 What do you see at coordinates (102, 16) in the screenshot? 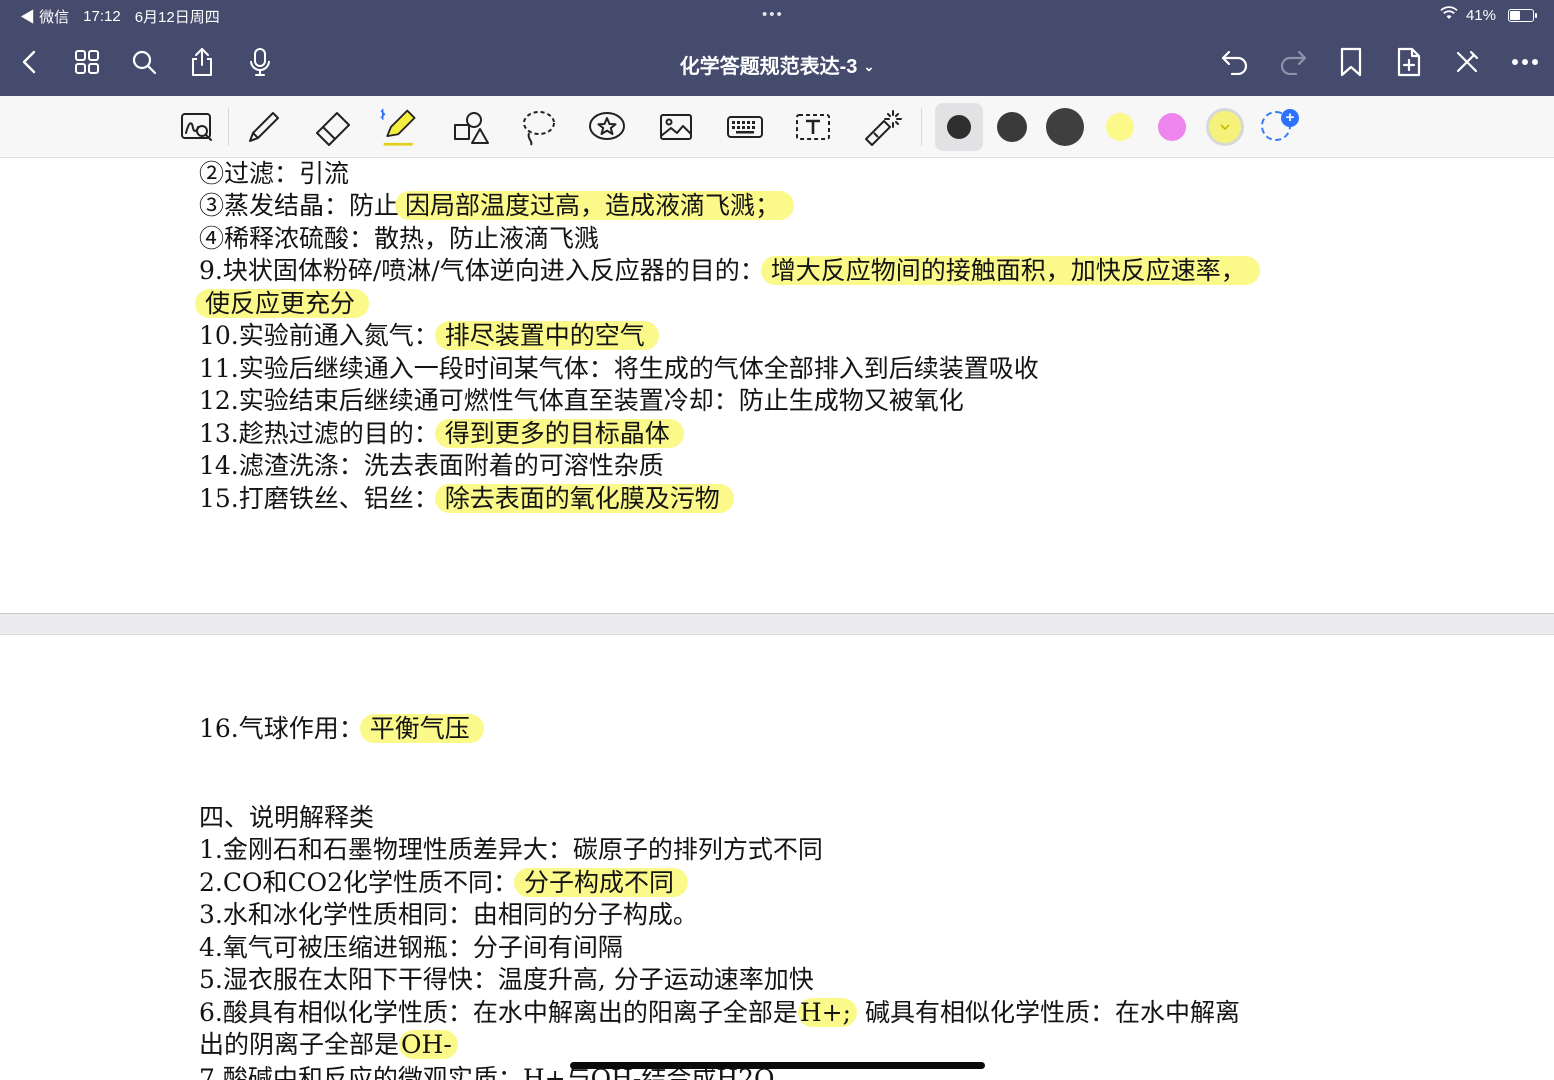
I see `status-time: 17:12` at bounding box center [102, 16].